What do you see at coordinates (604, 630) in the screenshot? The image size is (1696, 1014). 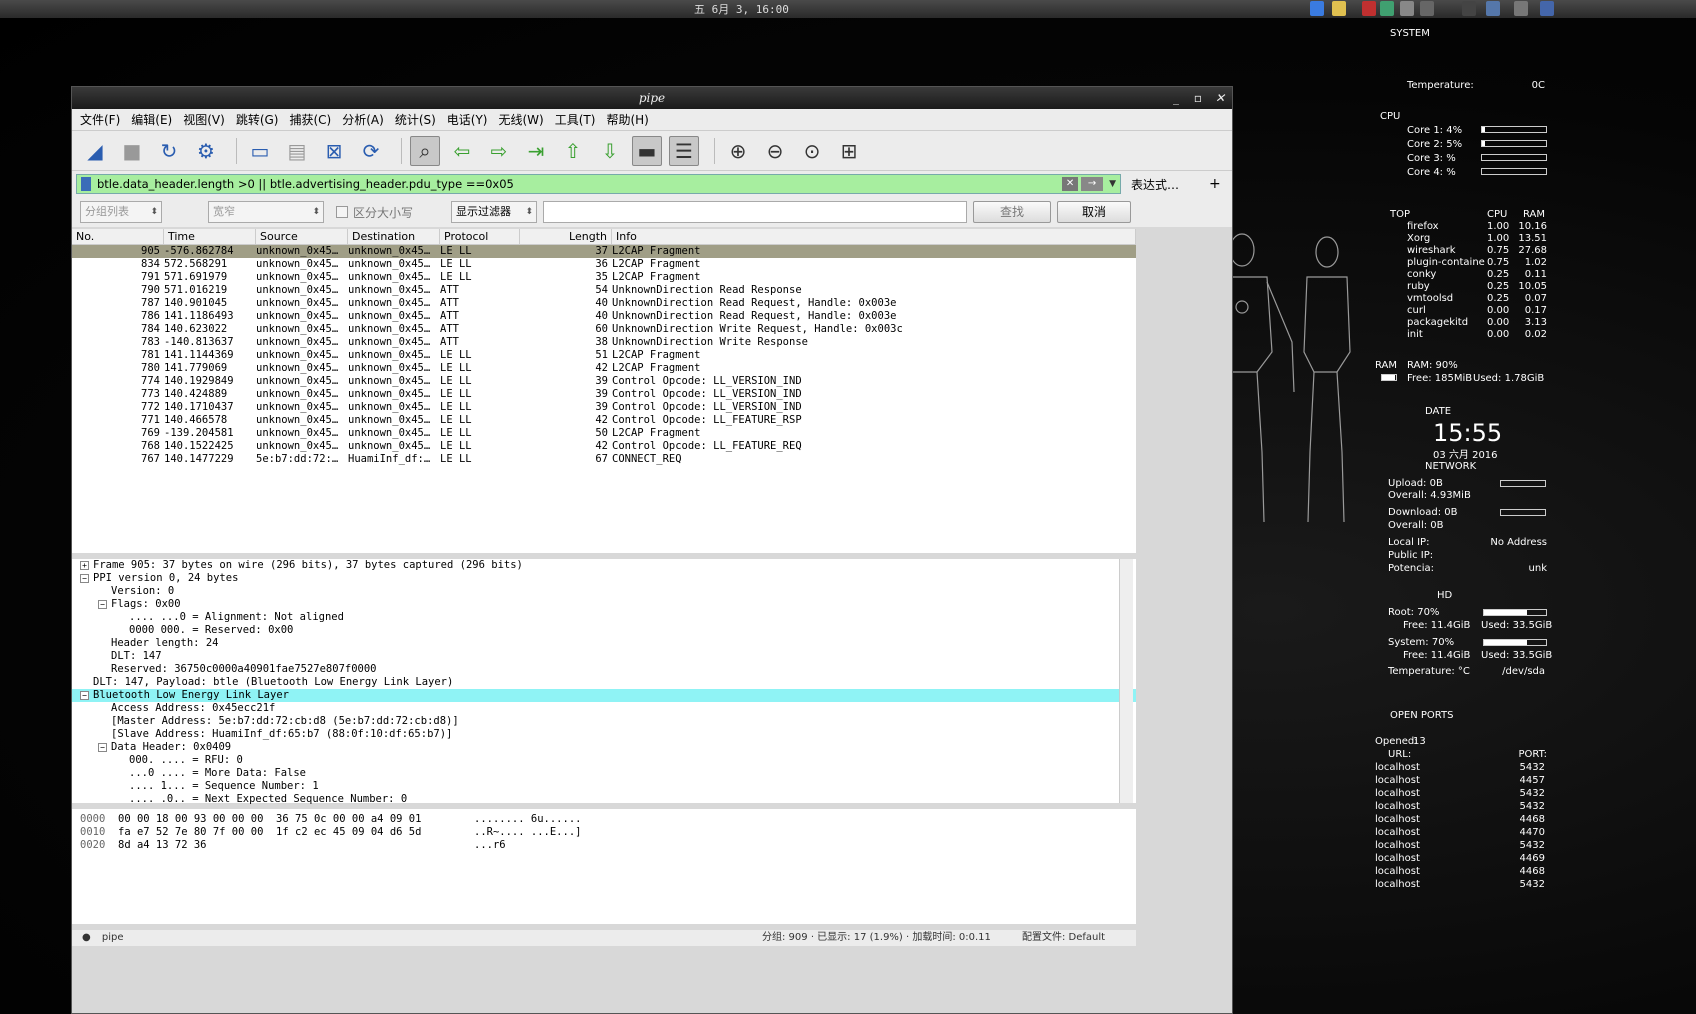 I see `detail-row: 0000 000. = Reserved: 0x00` at bounding box center [604, 630].